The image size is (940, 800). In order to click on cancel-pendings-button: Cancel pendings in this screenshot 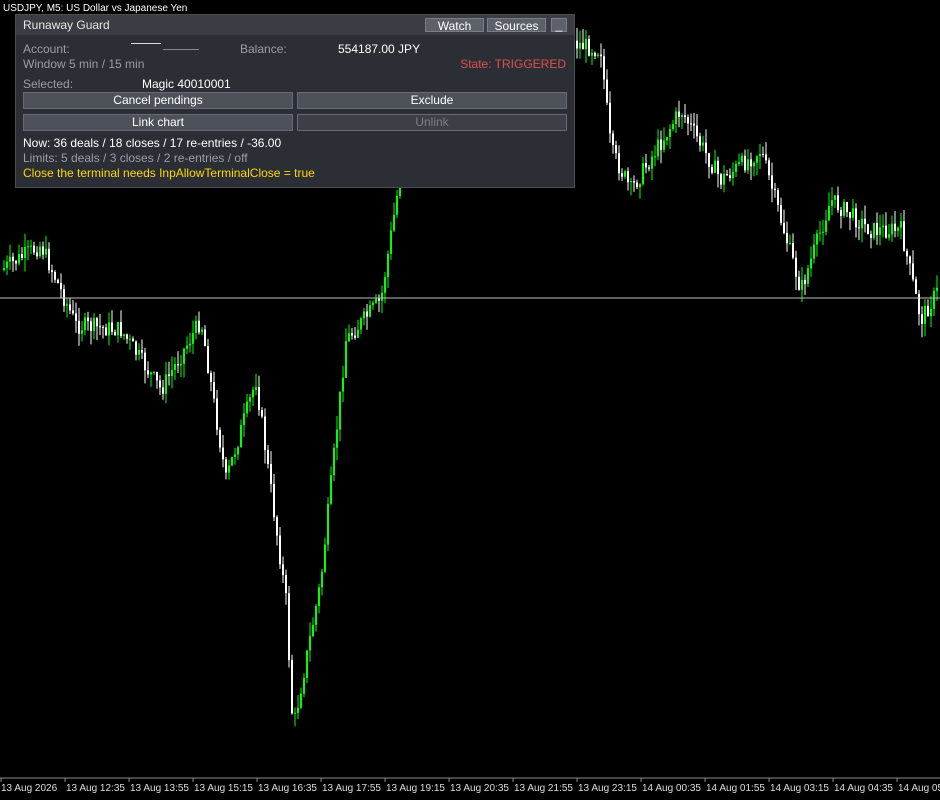, I will do `click(158, 100)`.